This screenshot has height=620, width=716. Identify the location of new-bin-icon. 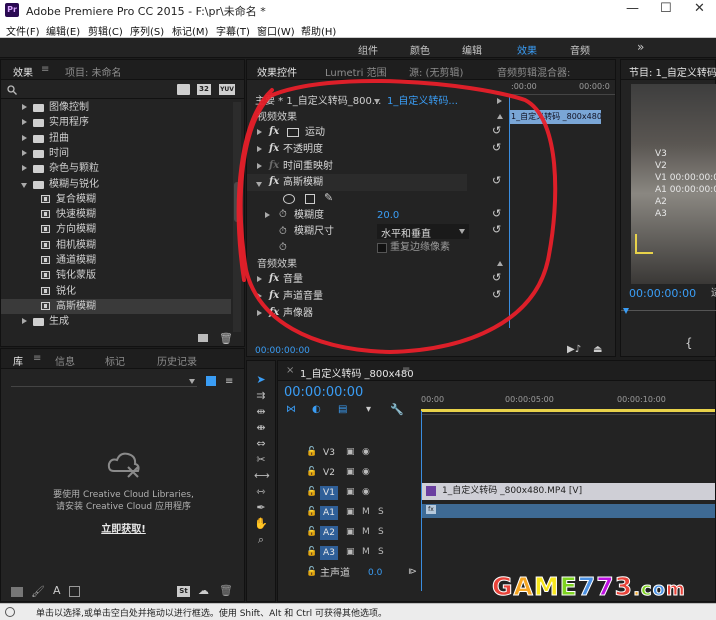
(203, 338).